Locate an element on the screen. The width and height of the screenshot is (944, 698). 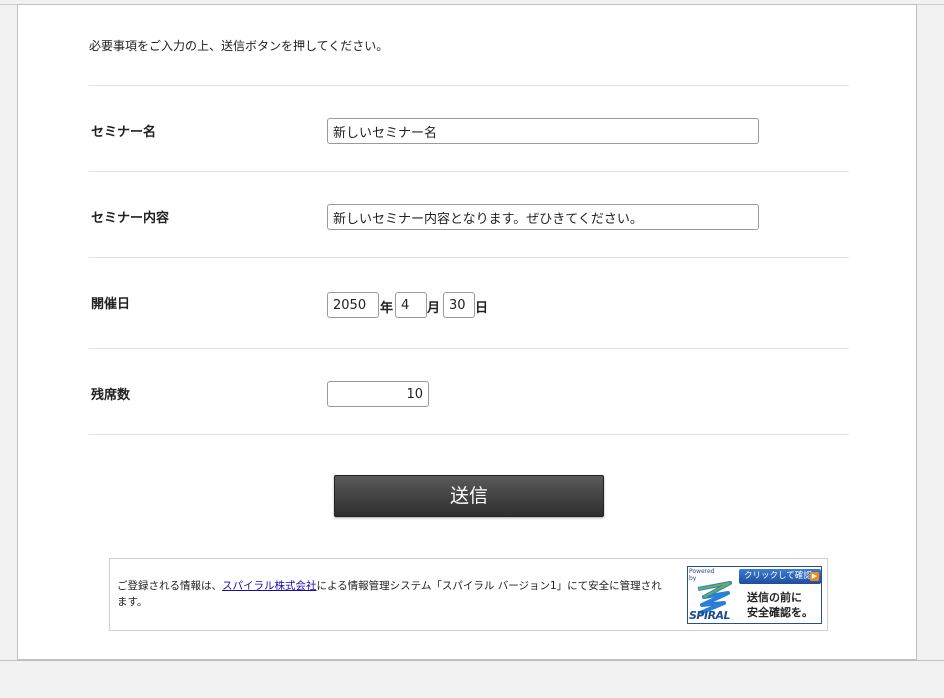
click-to-confirm-button: クリックして確認 ▶ is located at coordinates (780, 576).